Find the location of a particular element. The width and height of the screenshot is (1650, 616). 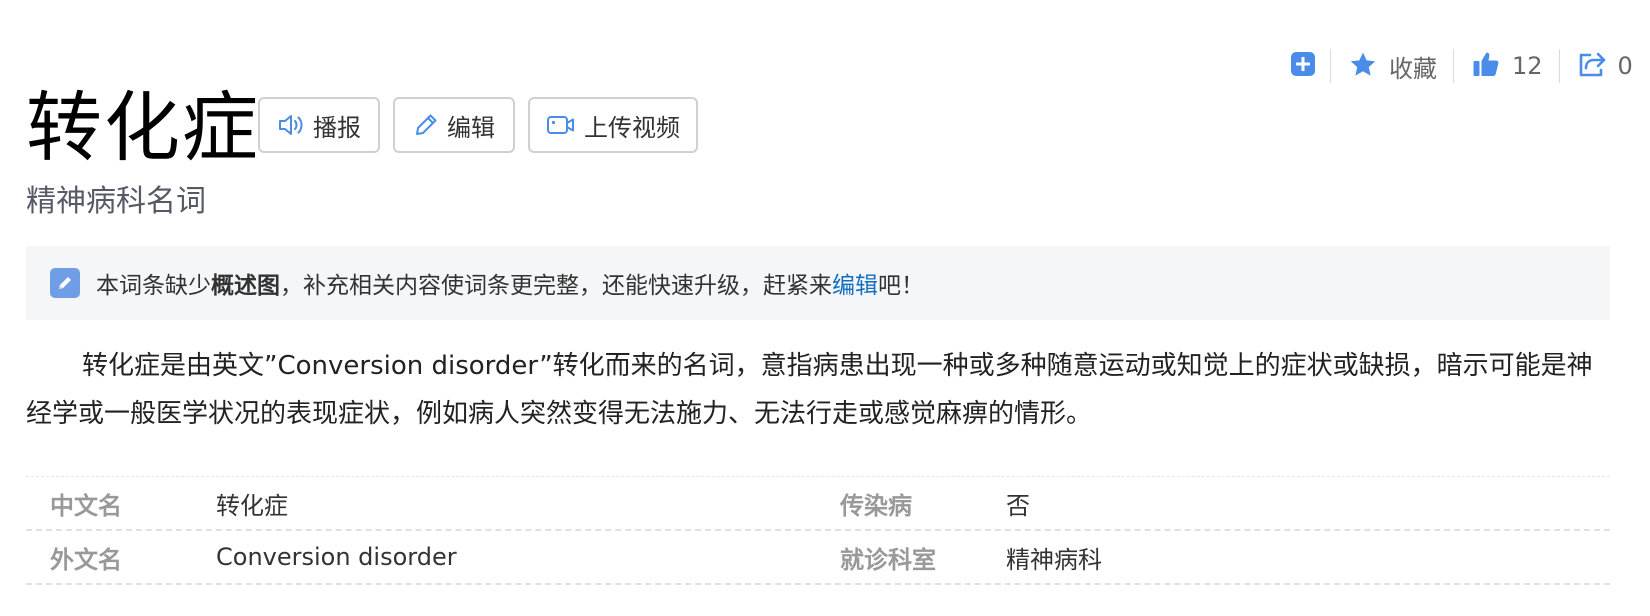

upload-video-button: 上传视频 is located at coordinates (613, 125).